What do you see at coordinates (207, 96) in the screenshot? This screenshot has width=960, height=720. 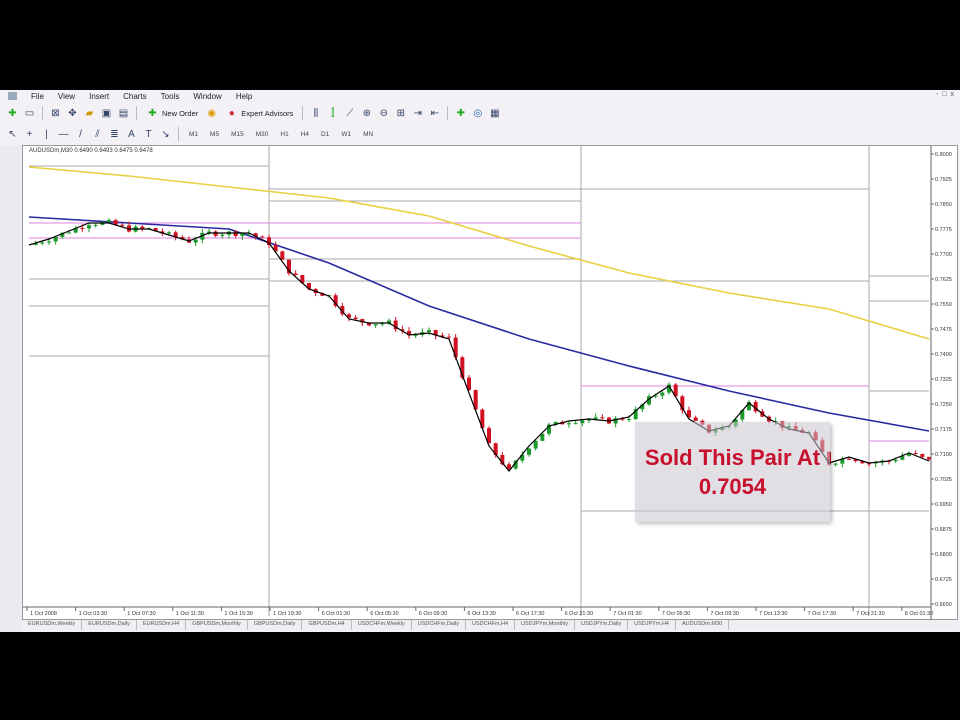 I see `menu-window: Window` at bounding box center [207, 96].